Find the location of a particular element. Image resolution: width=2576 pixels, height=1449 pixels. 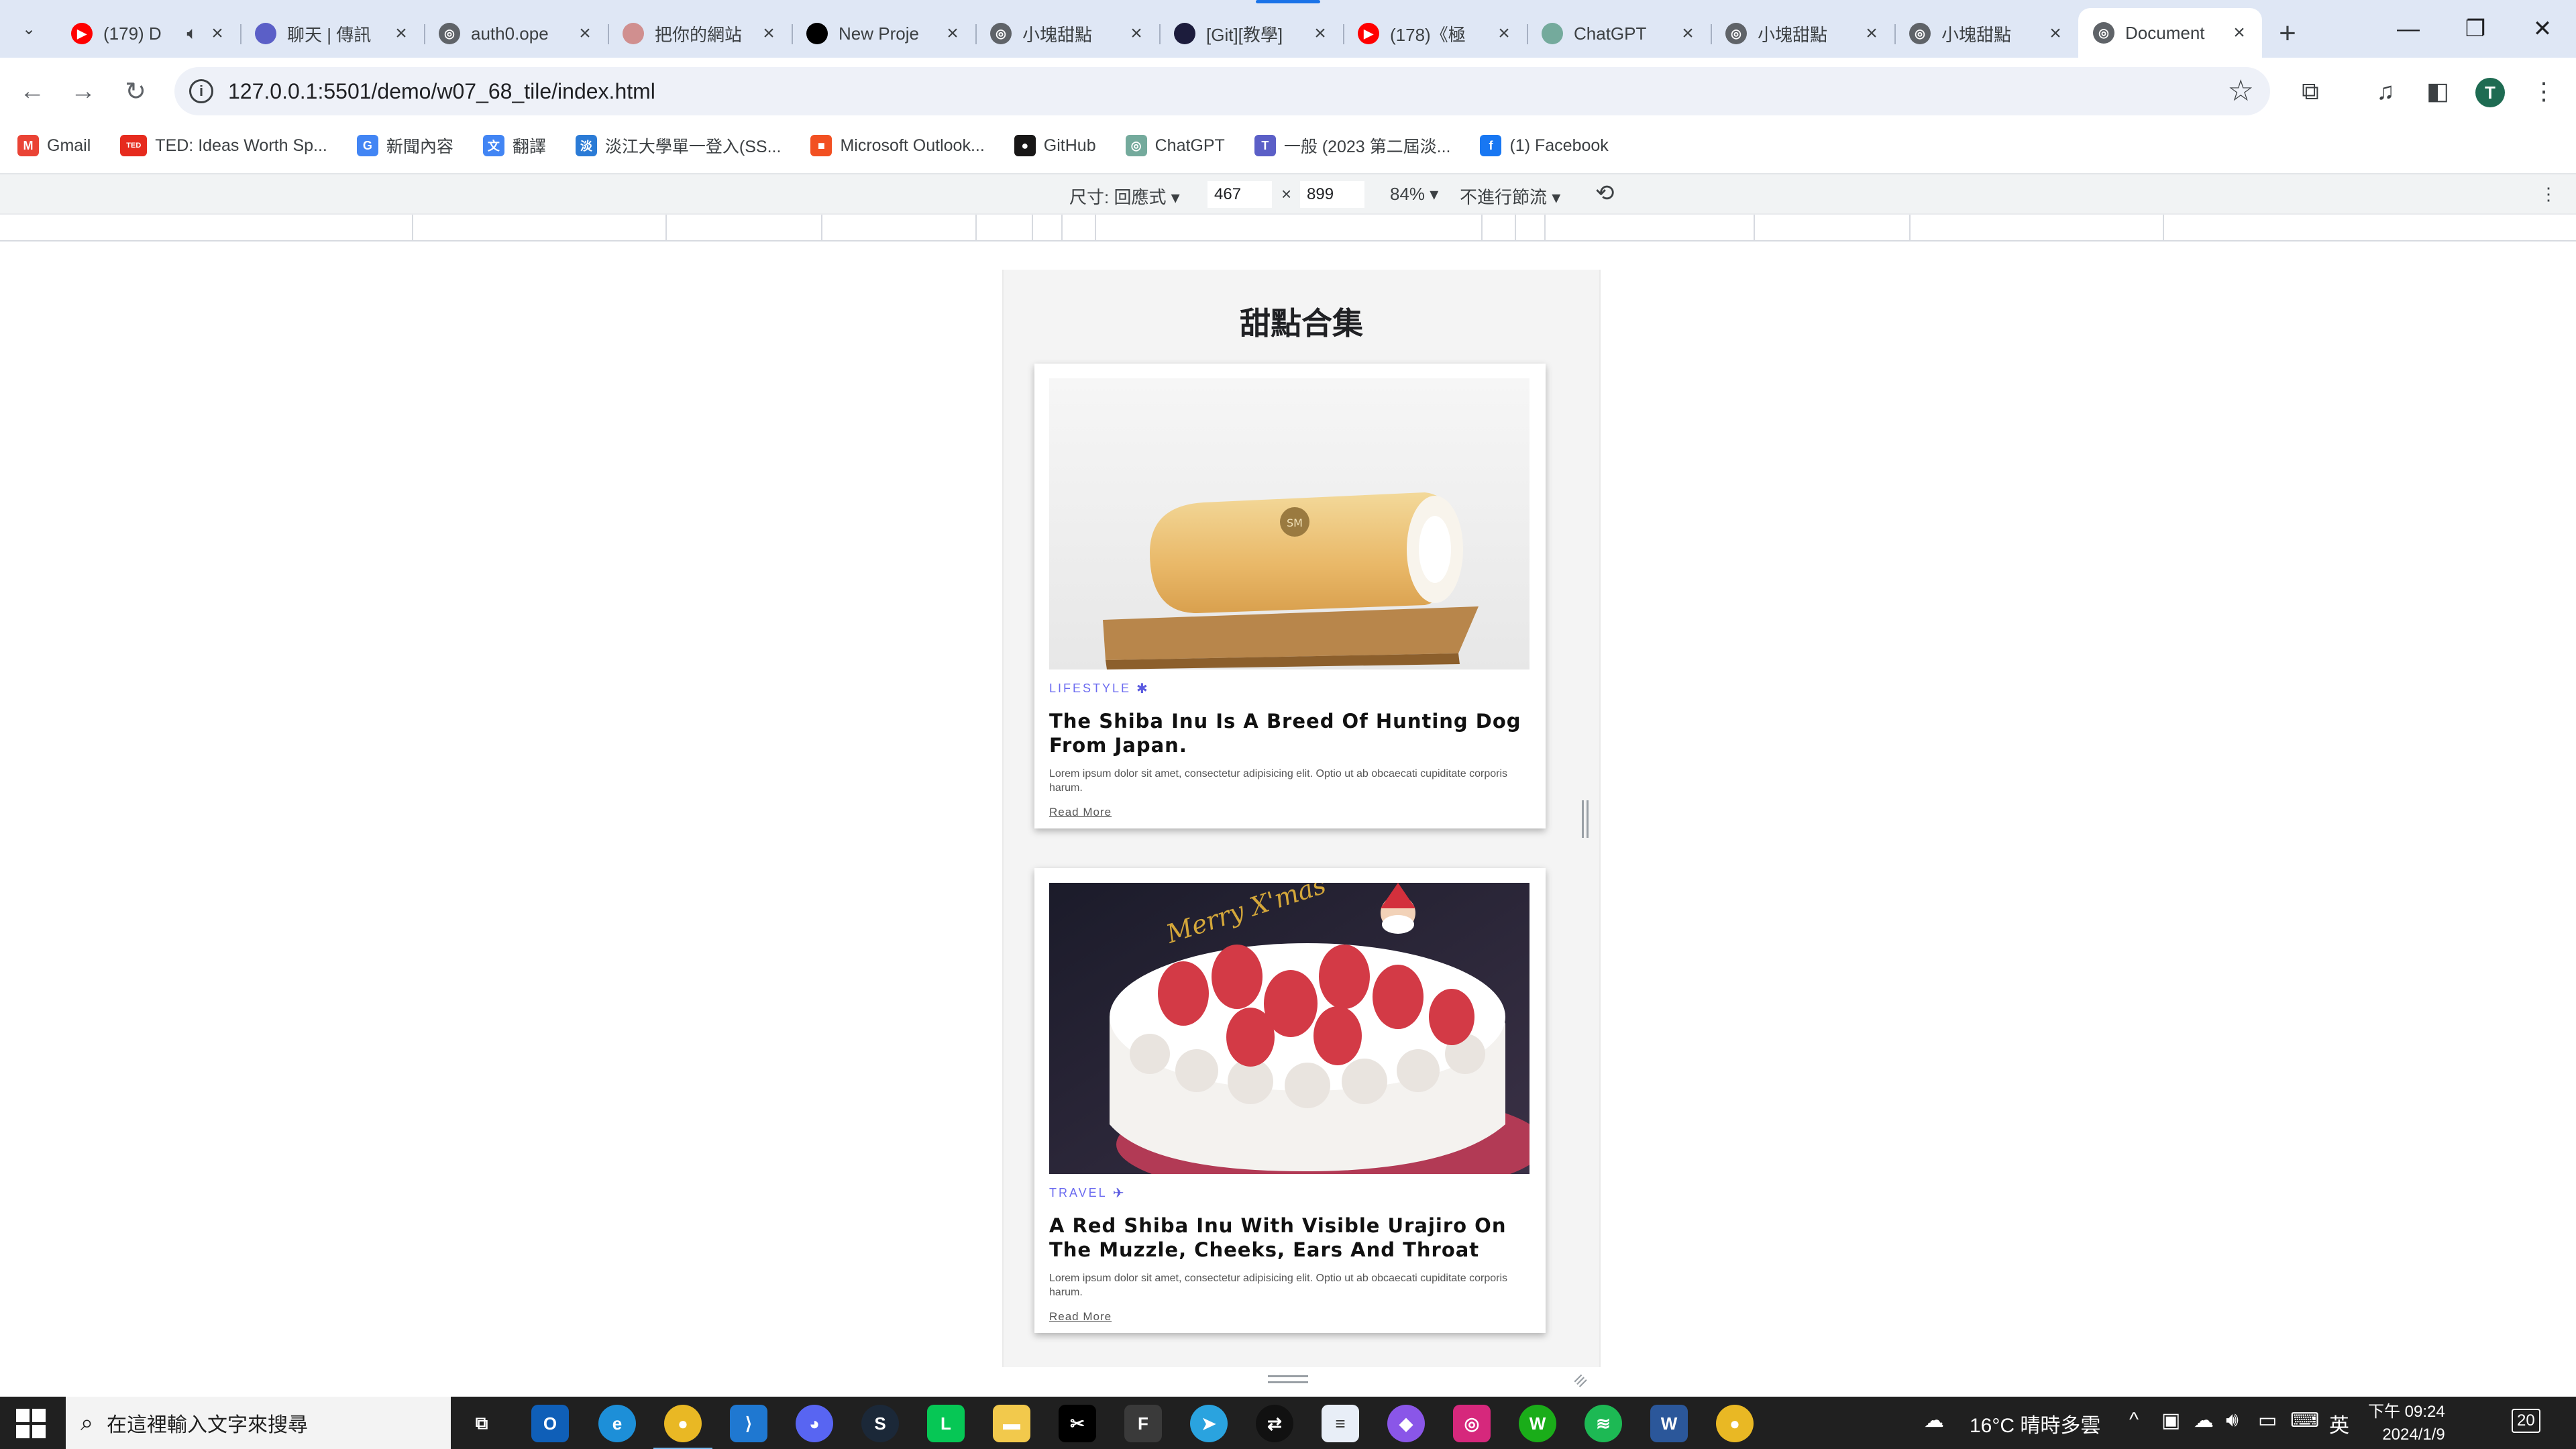

site-info-icon: i is located at coordinates (201, 91).